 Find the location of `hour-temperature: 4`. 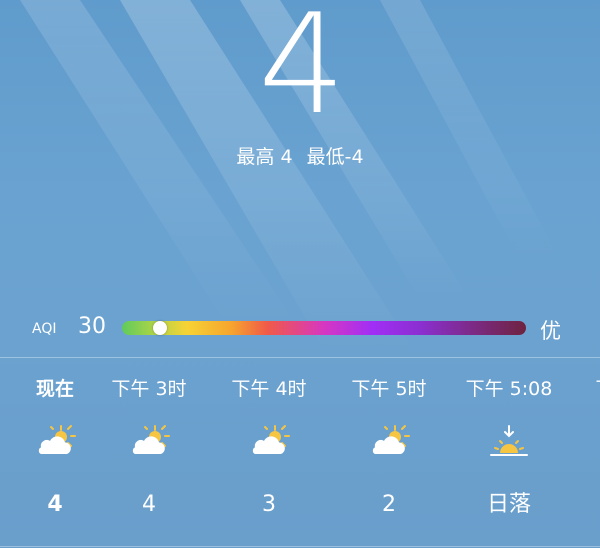

hour-temperature: 4 is located at coordinates (149, 504).